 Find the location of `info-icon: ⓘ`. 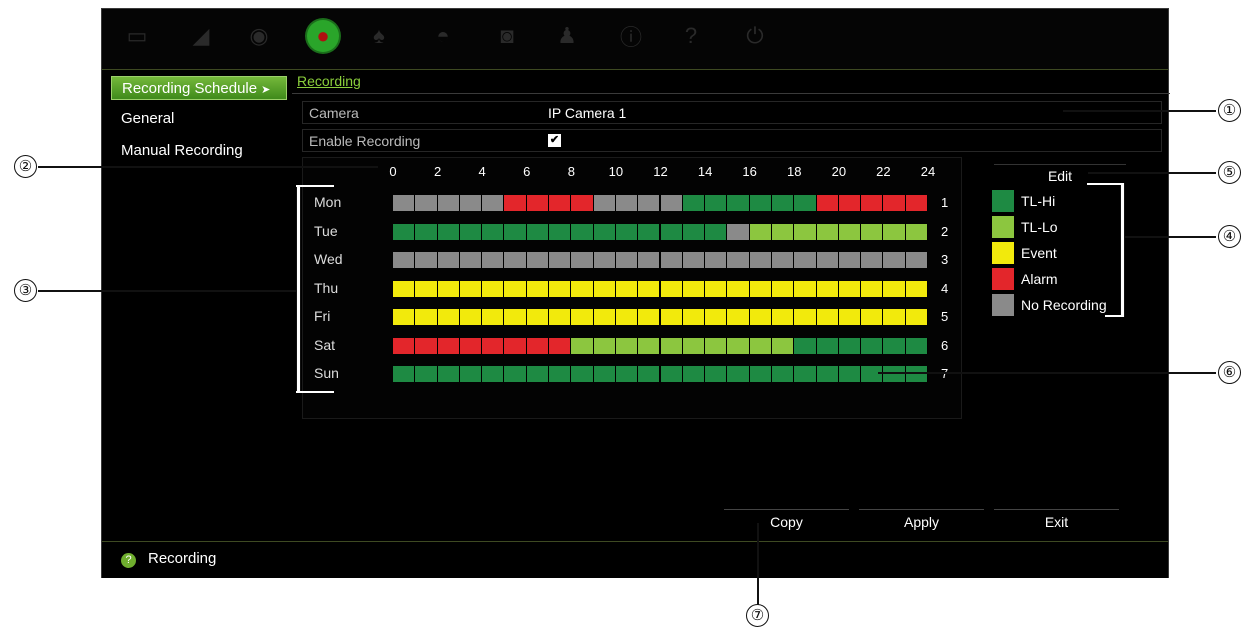

info-icon: ⓘ is located at coordinates (631, 36).